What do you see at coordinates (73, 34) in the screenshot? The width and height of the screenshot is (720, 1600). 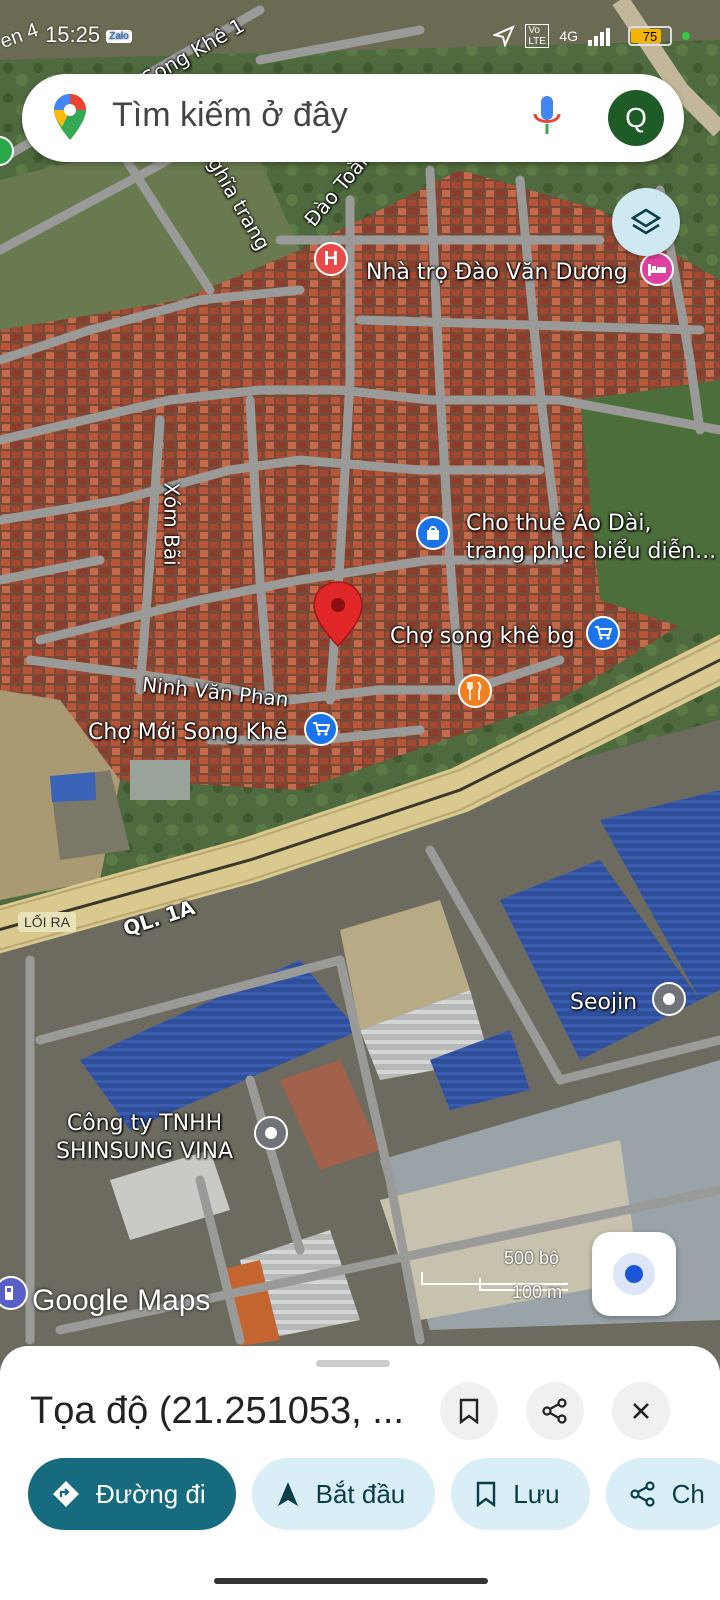 I see `status-clock: 15:25` at bounding box center [73, 34].